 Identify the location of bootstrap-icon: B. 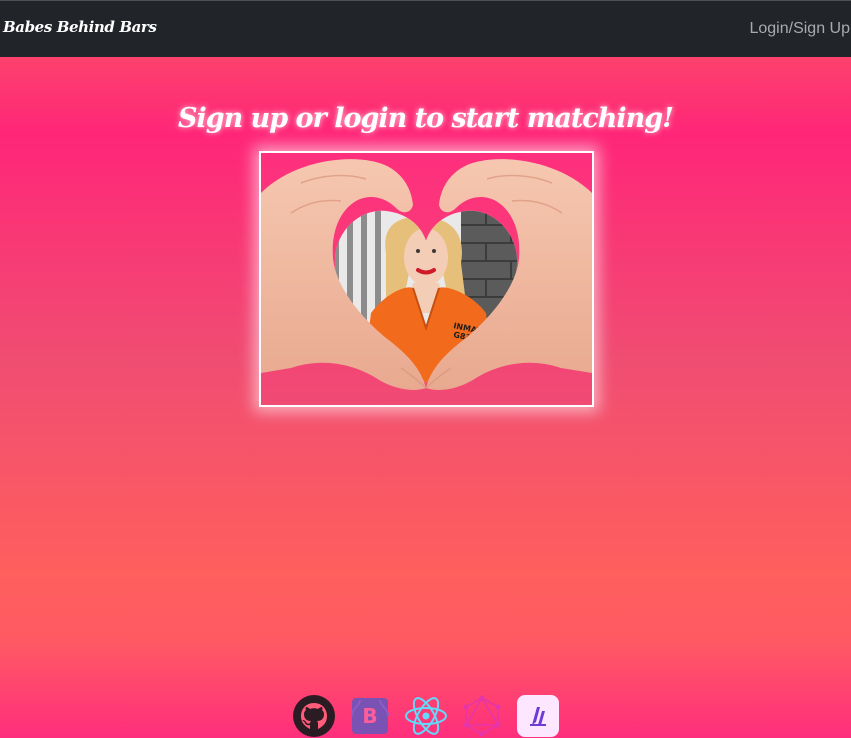
(370, 716).